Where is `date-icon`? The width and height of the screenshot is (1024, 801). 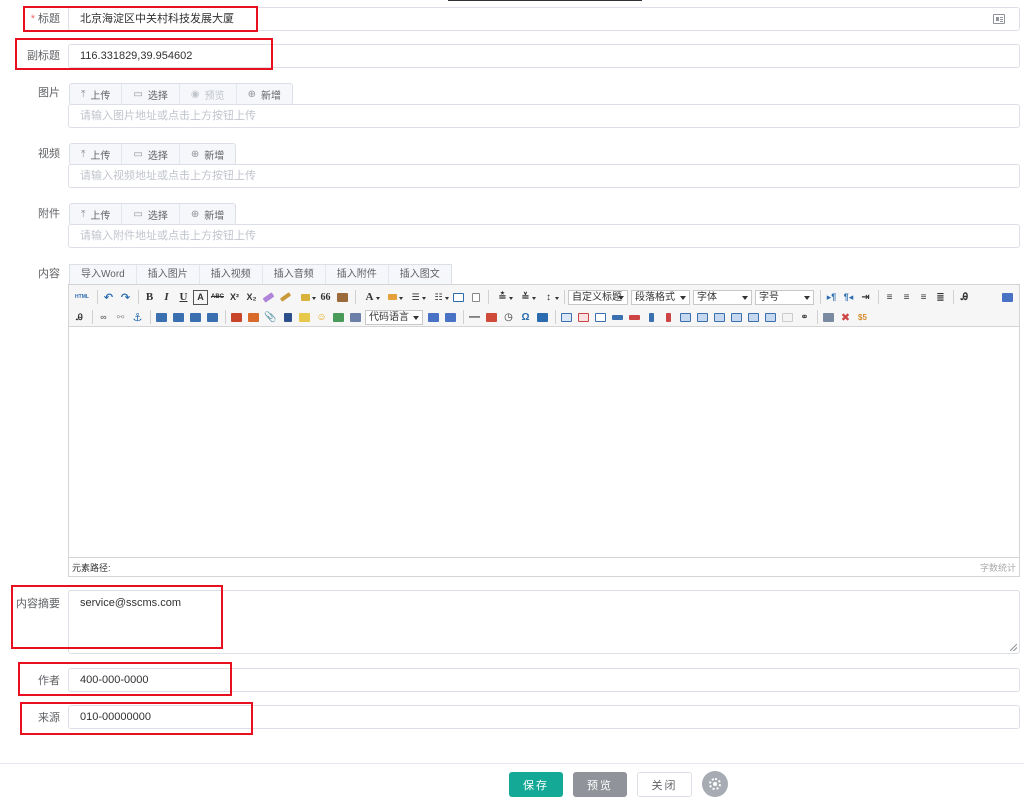 date-icon is located at coordinates (491, 317).